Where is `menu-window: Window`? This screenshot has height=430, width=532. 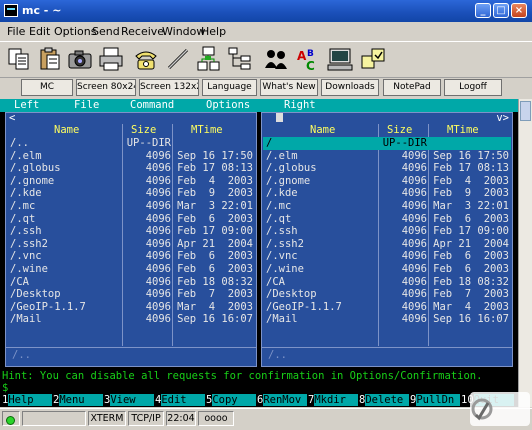 menu-window: Window is located at coordinates (183, 31).